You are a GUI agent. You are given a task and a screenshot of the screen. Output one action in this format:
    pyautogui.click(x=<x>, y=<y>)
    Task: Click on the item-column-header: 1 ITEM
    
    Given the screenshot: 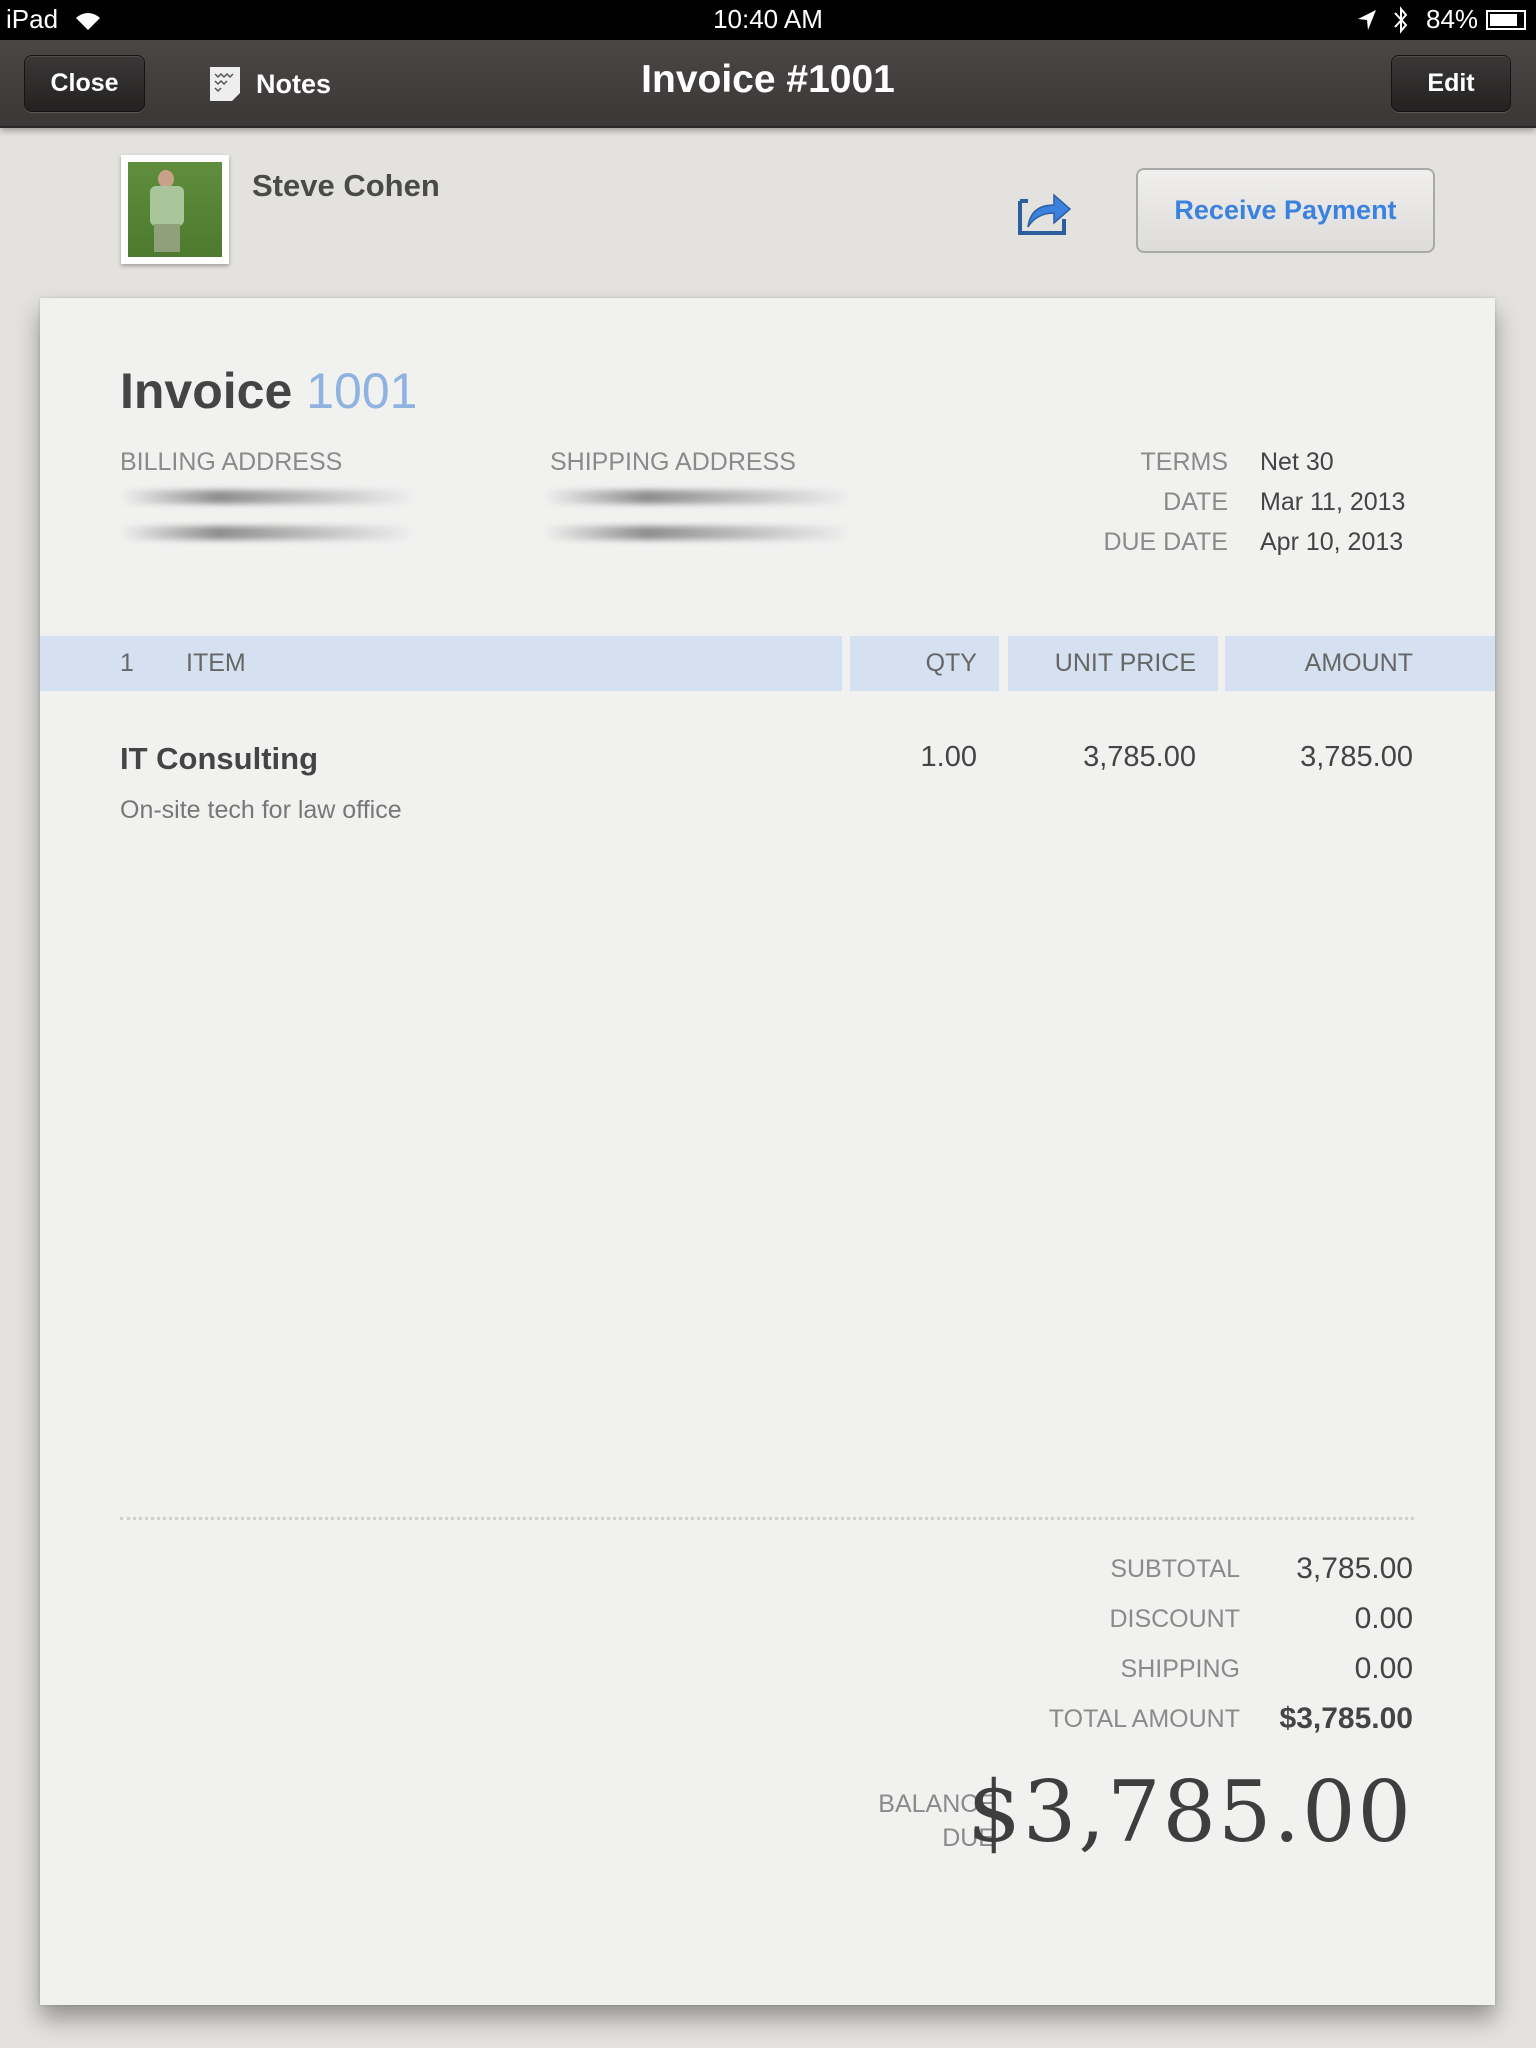 What is the action you would take?
    pyautogui.click(x=441, y=663)
    